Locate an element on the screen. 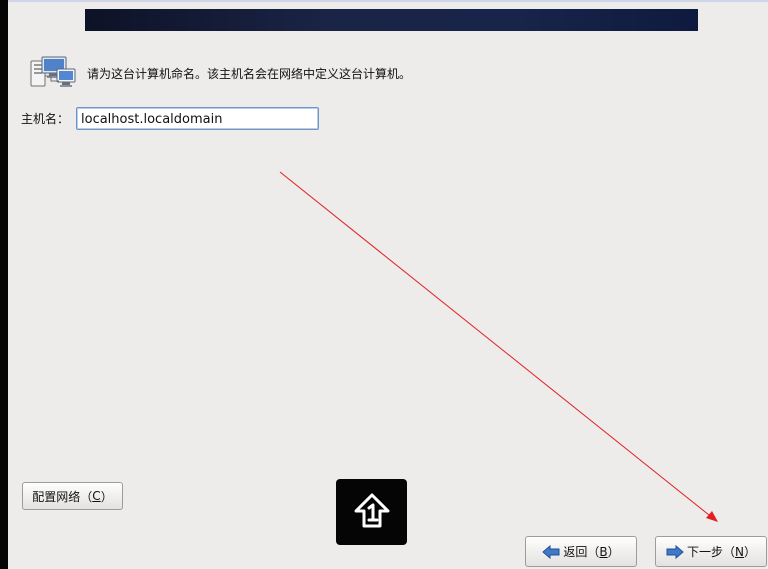 The image size is (768, 569). next-suffix: ） is located at coordinates (749, 552).